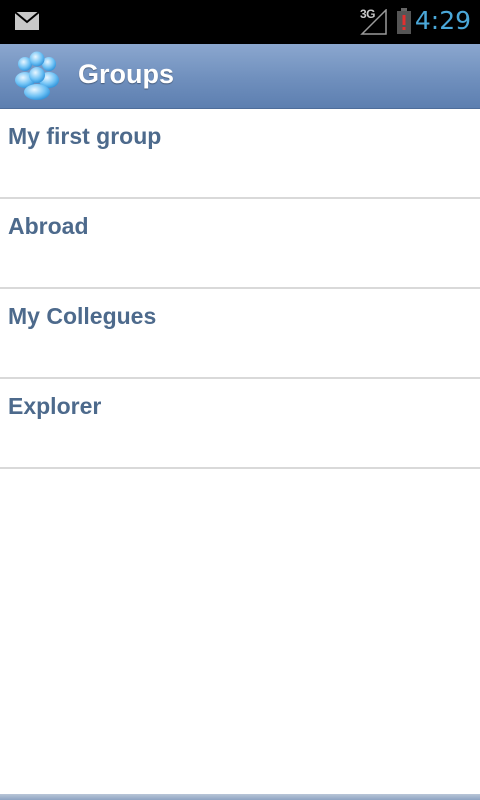  I want to click on group-item-my-collegues: My Collegues, so click(240, 334).